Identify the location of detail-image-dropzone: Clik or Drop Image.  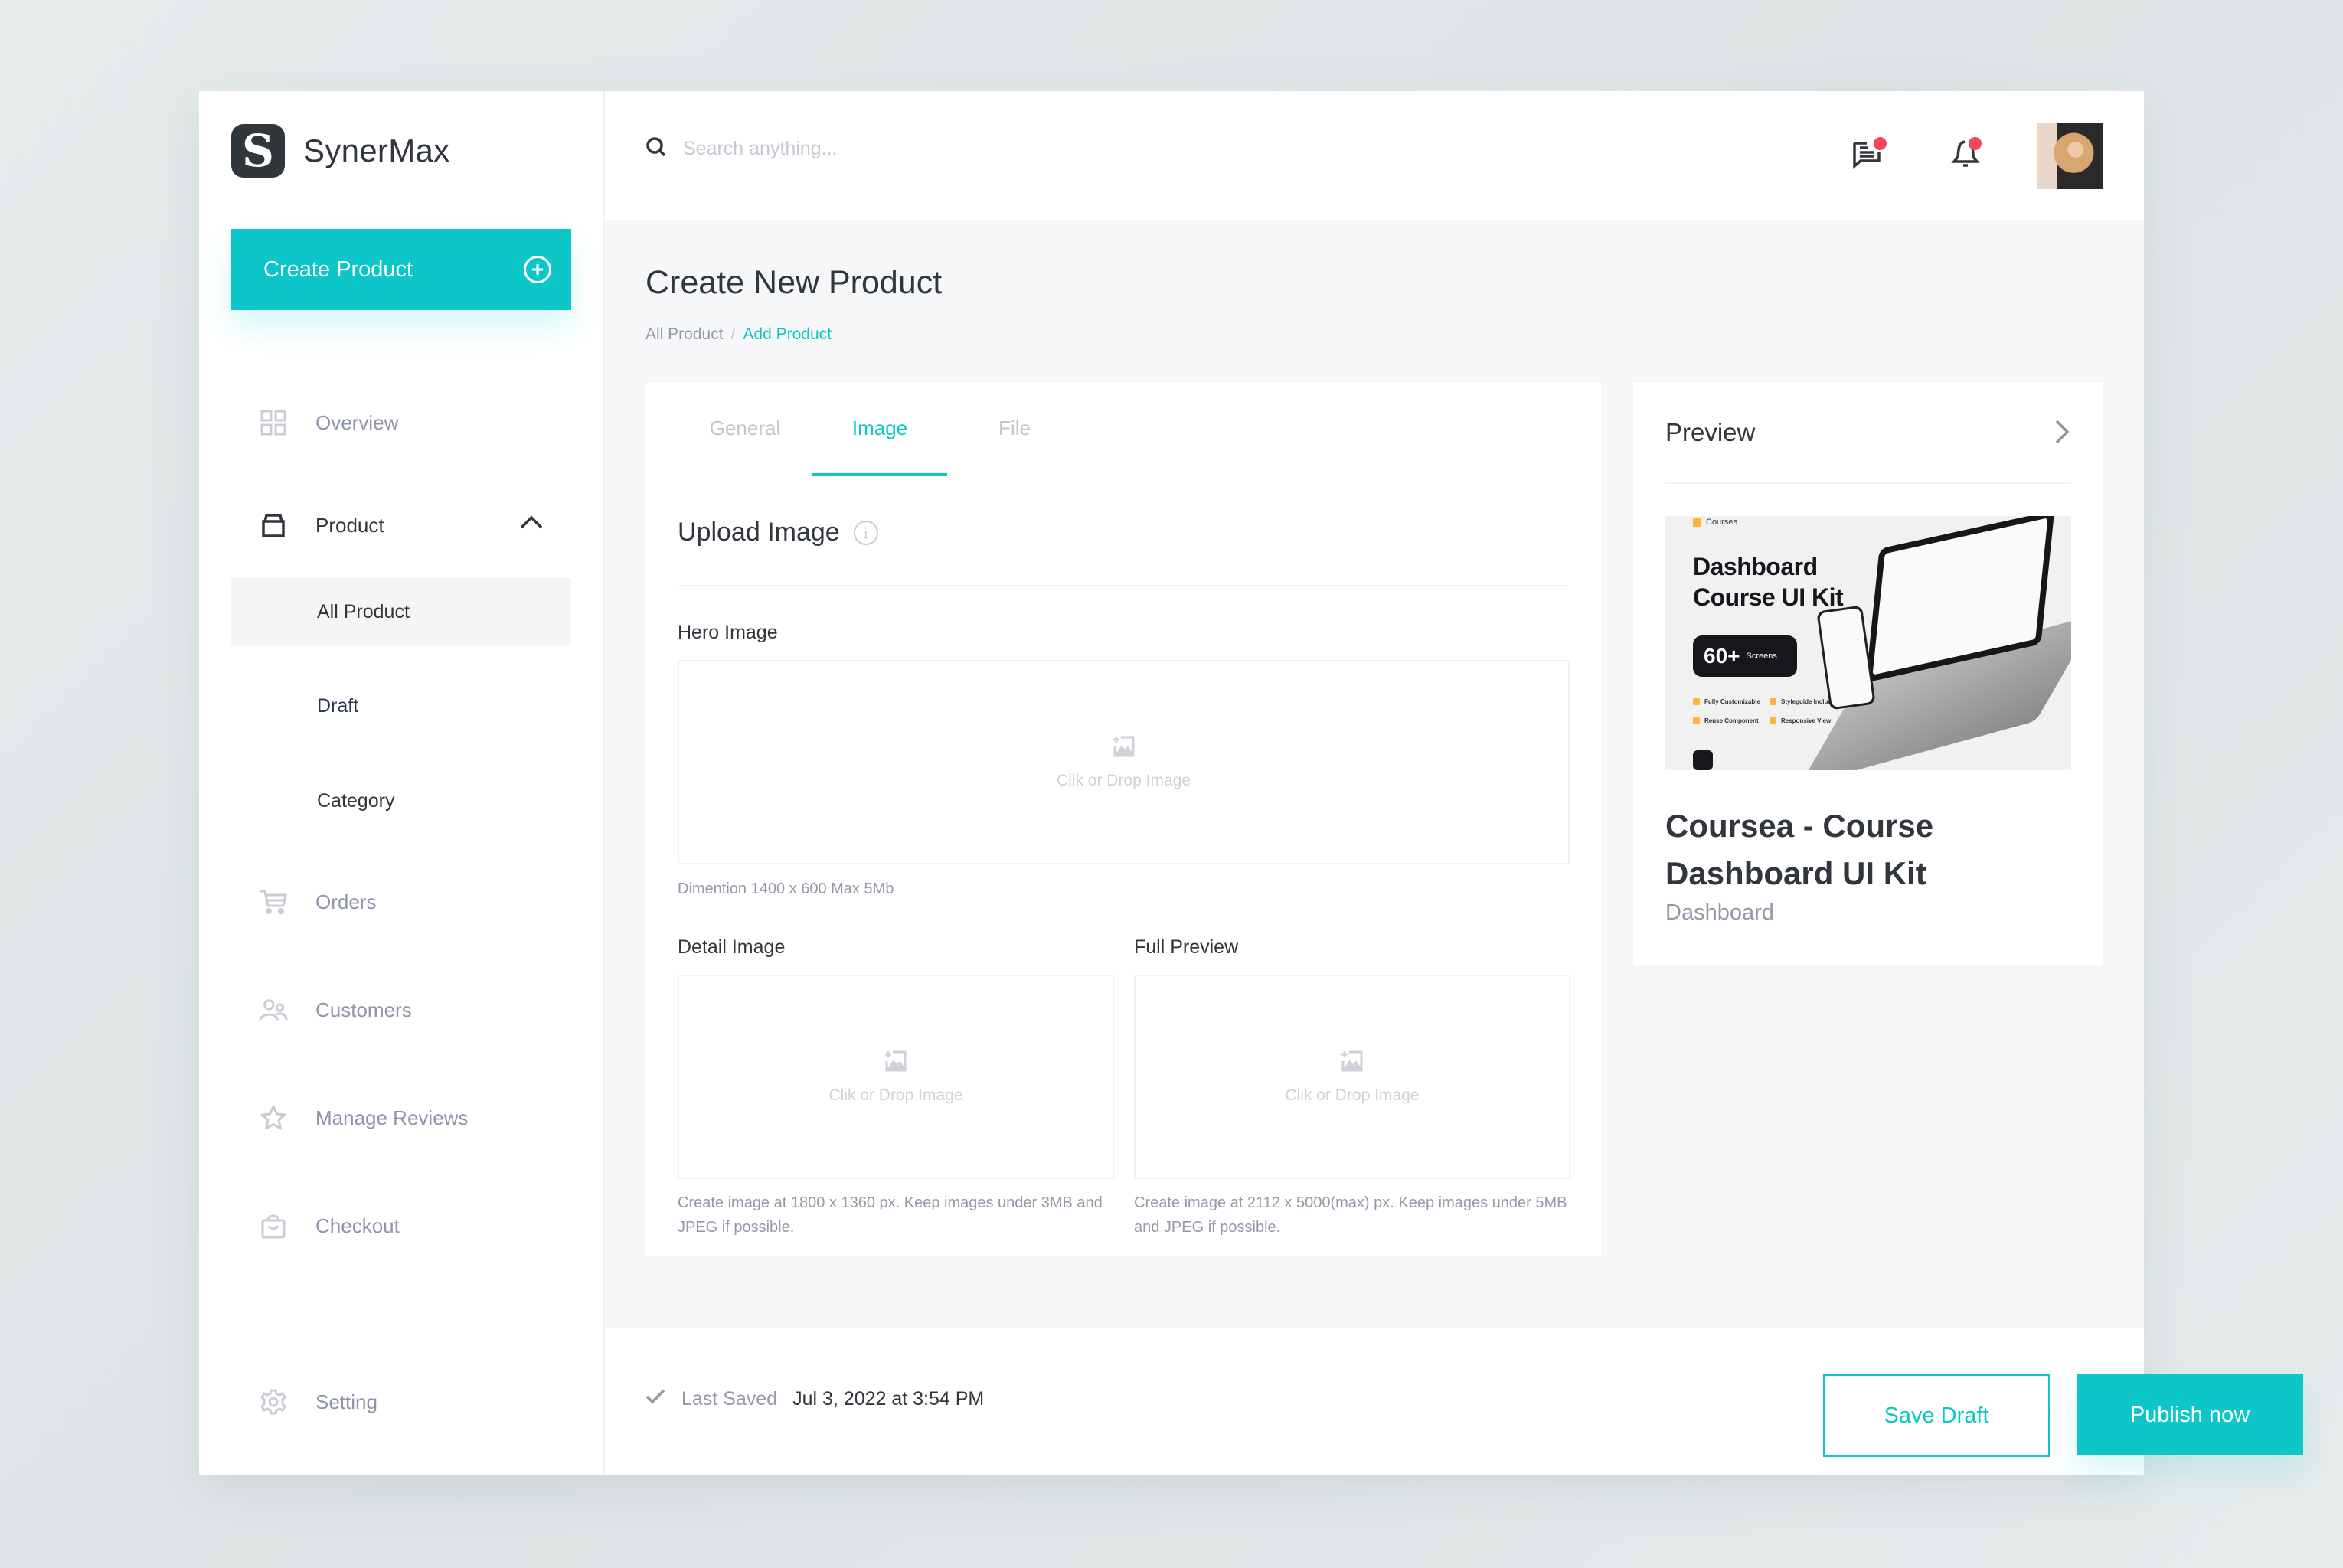
(896, 1077).